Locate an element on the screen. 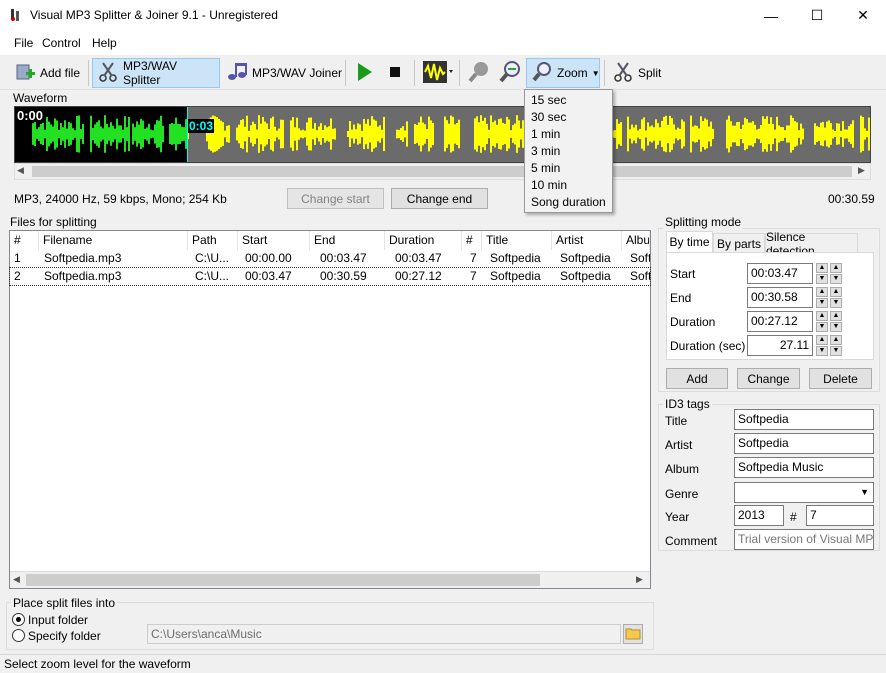  stop-button is located at coordinates (395, 73).